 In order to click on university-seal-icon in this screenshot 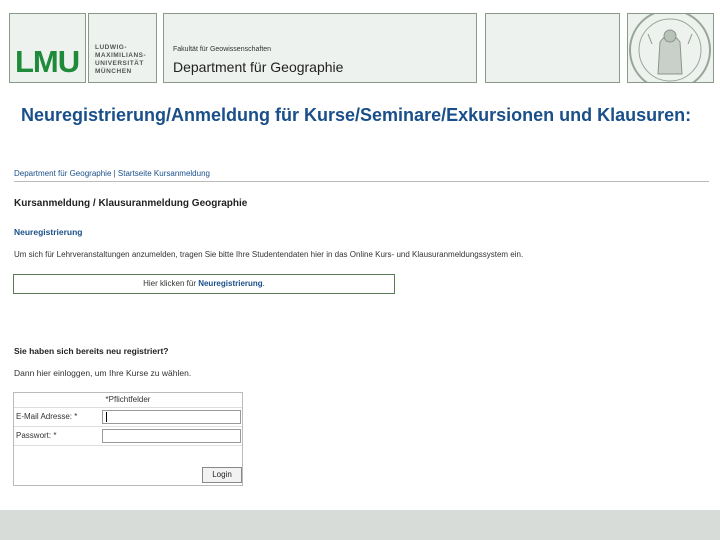, I will do `click(670, 48)`.